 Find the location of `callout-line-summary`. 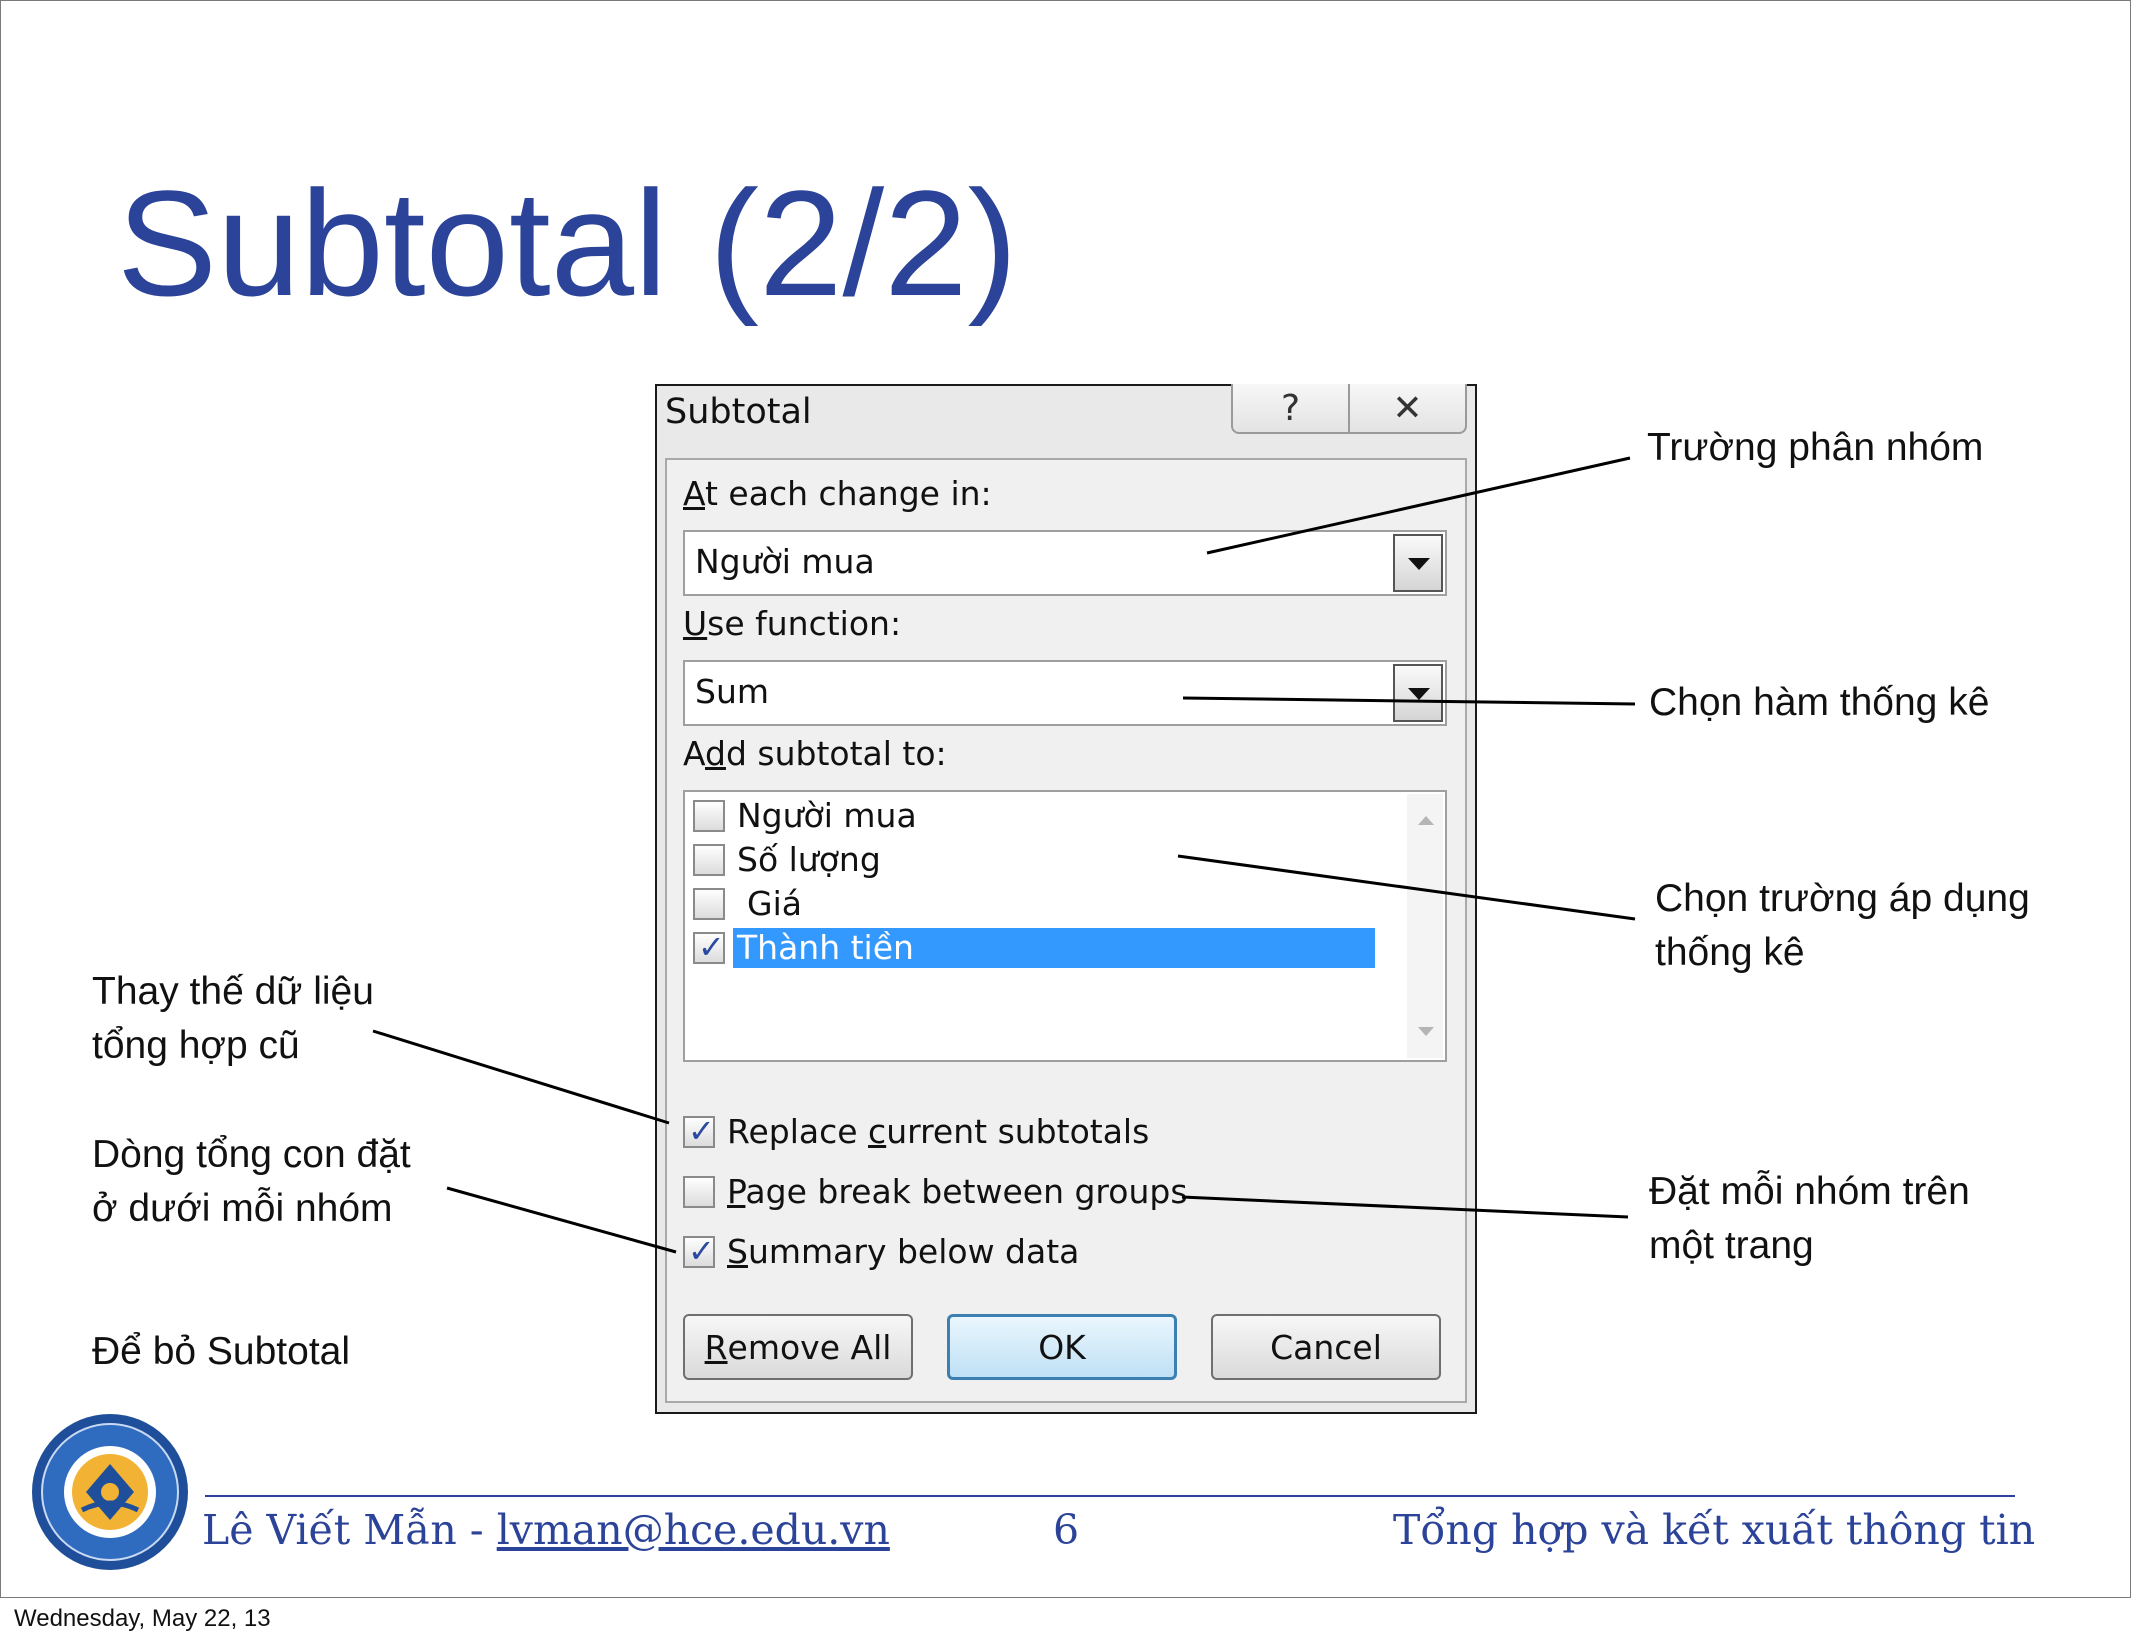

callout-line-summary is located at coordinates (561, 1220).